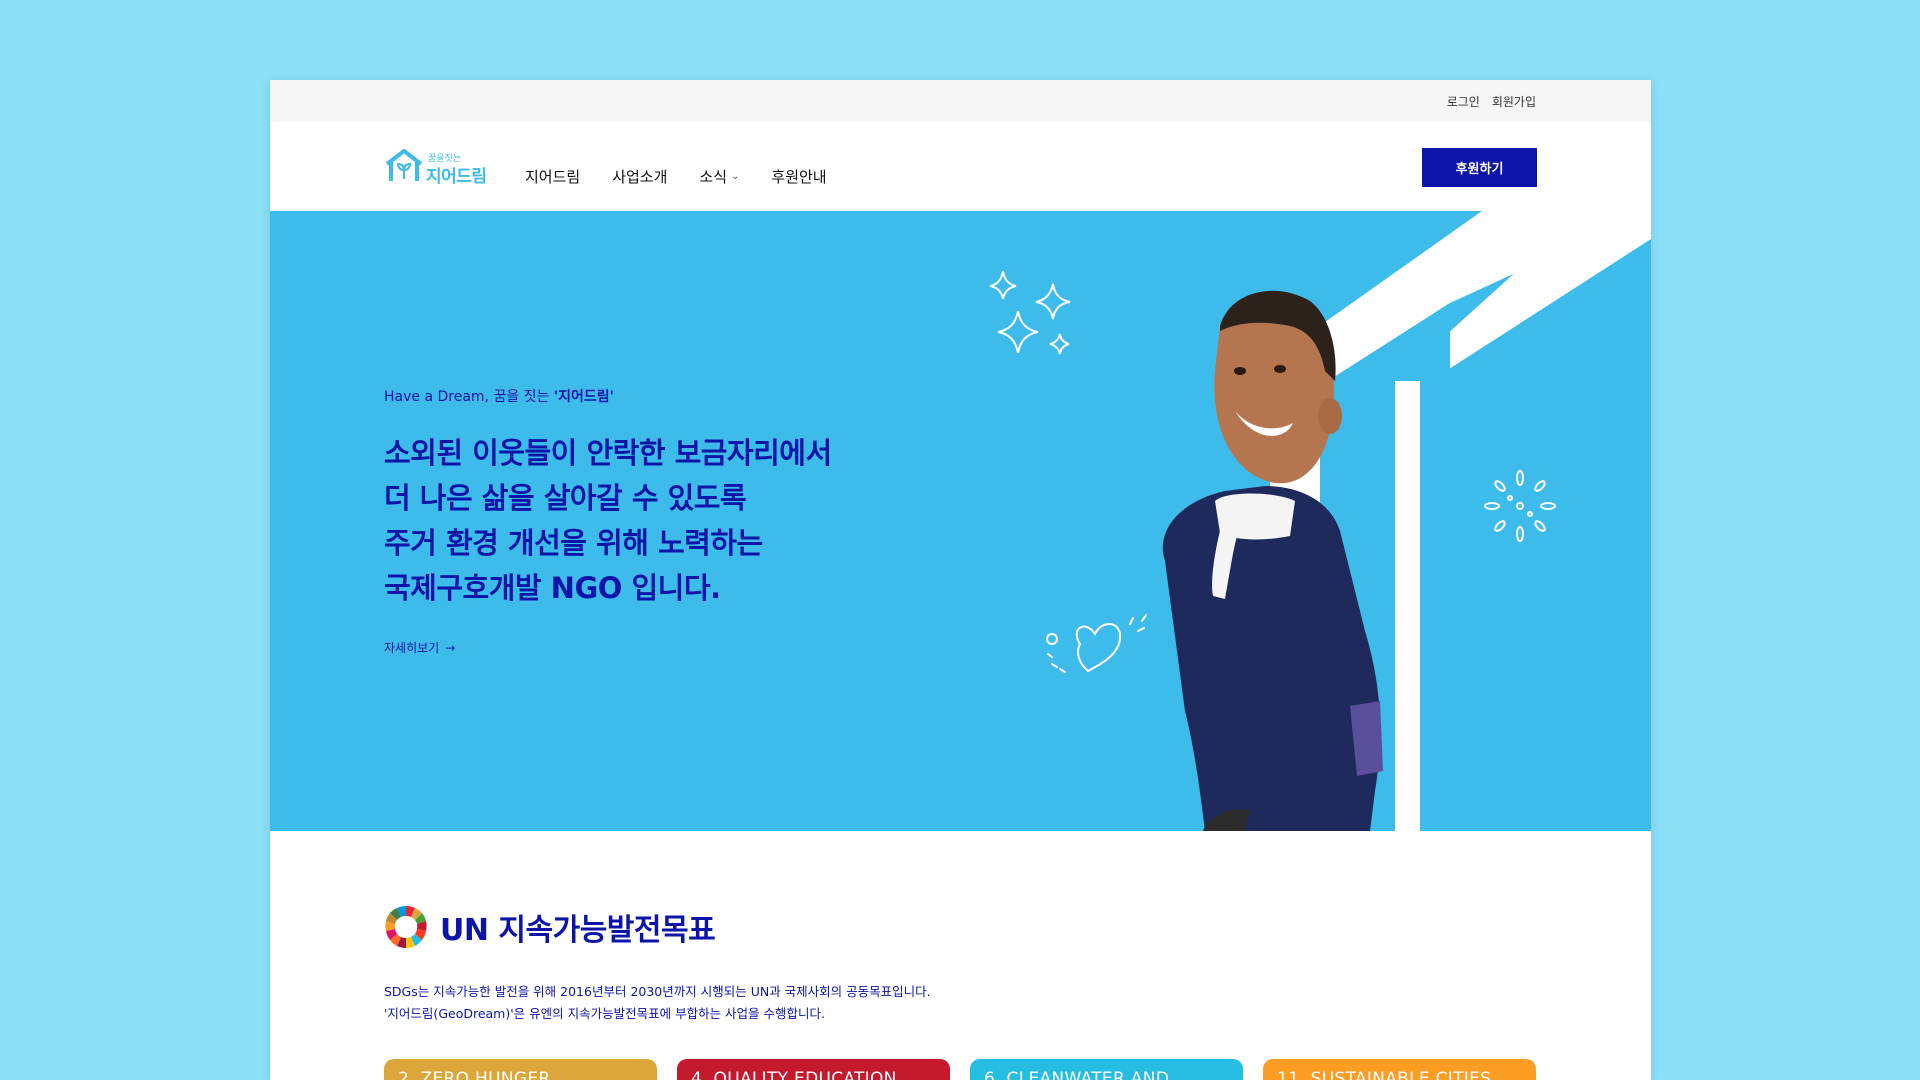  What do you see at coordinates (520, 1069) in the screenshot?
I see `sdg-card-zero-hunger: 2. ZERO HUNGER` at bounding box center [520, 1069].